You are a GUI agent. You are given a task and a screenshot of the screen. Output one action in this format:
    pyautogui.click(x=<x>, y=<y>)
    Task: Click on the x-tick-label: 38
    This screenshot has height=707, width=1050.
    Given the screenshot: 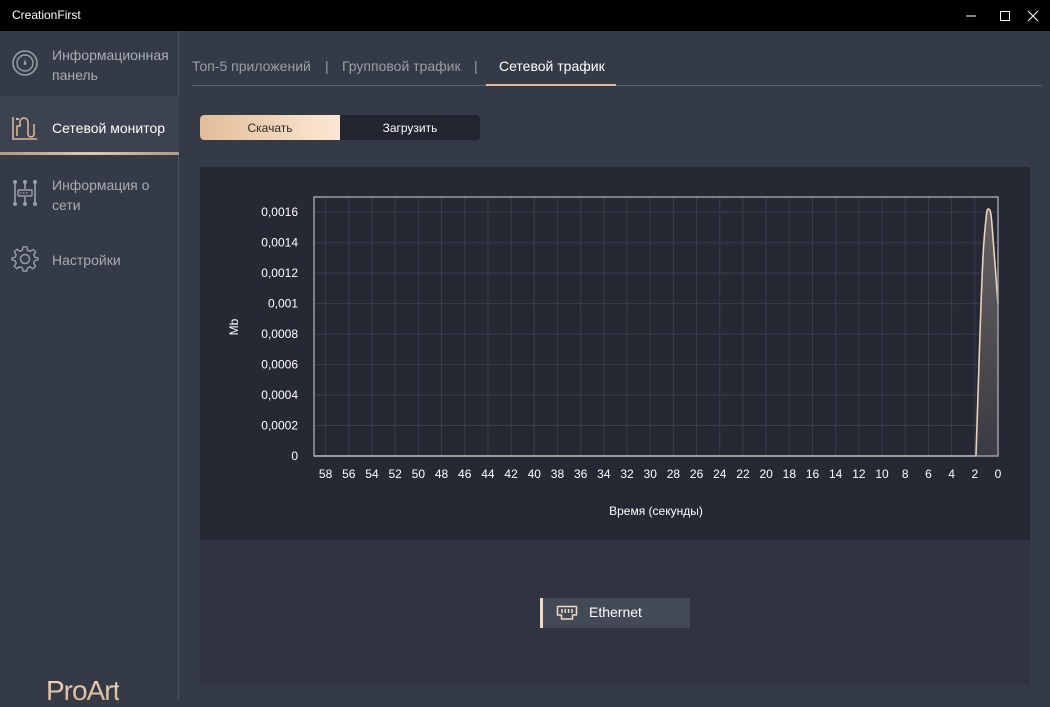 What is the action you would take?
    pyautogui.click(x=558, y=474)
    